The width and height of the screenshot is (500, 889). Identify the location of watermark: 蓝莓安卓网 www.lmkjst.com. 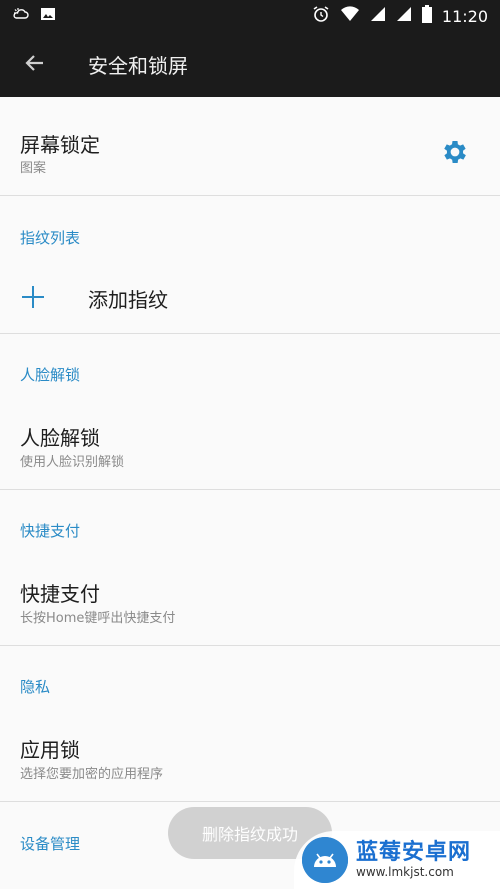
(397, 860).